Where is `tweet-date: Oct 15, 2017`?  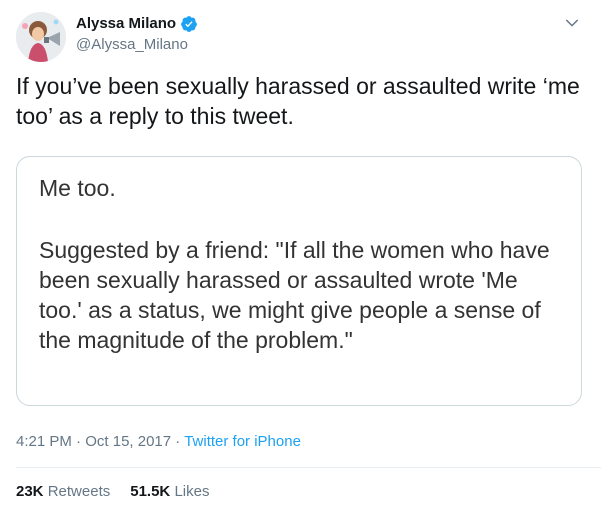
tweet-date: Oct 15, 2017 is located at coordinates (128, 441).